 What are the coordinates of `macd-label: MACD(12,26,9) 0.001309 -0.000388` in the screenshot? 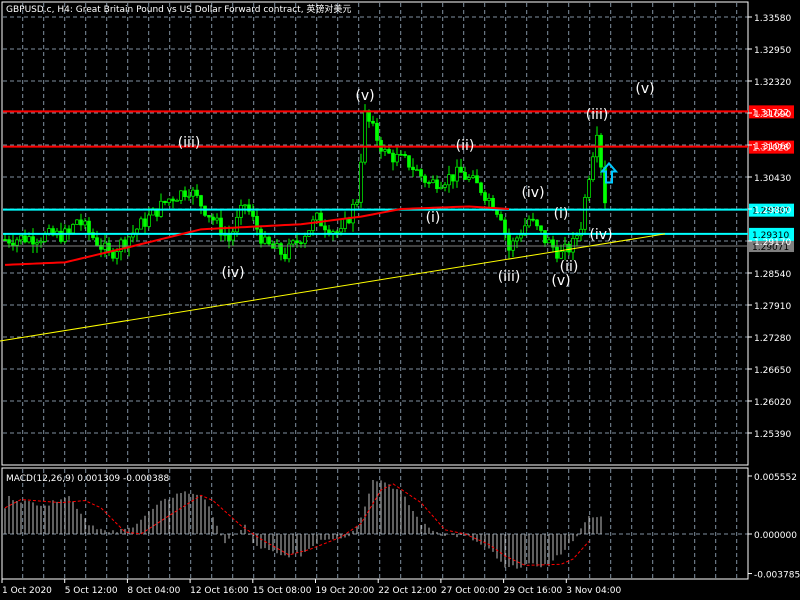 It's located at (87, 479).